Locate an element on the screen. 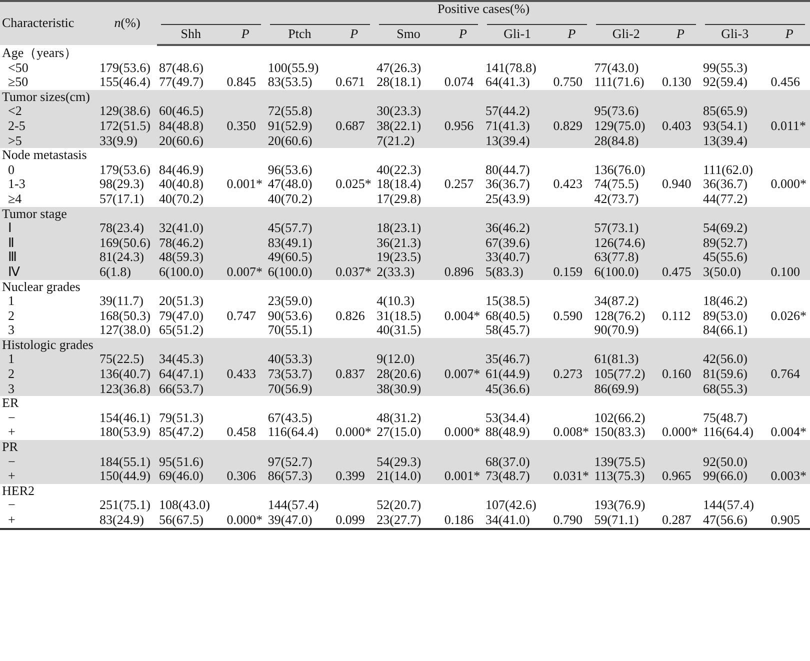 The height and width of the screenshot is (661, 810). table-cell: 99(55.3) is located at coordinates (725, 67).